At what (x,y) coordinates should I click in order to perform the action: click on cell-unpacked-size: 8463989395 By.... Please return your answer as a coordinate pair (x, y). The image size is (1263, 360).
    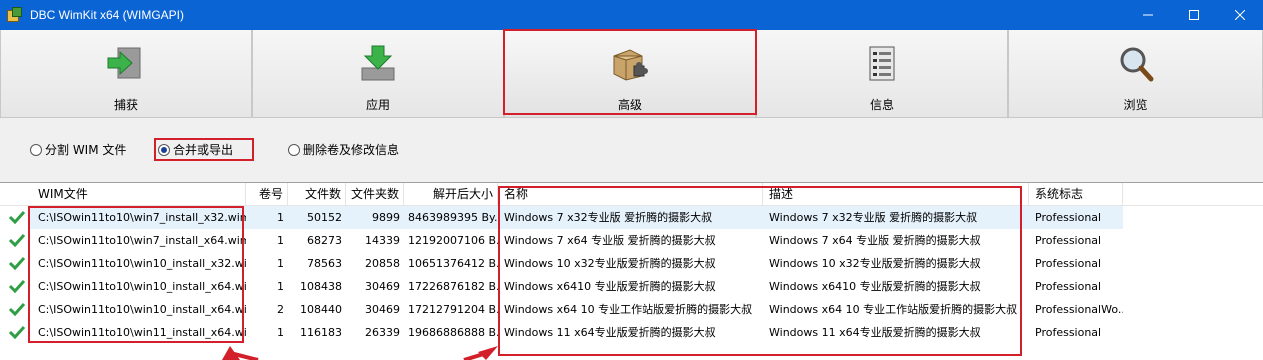
    Looking at the image, I should click on (453, 217).